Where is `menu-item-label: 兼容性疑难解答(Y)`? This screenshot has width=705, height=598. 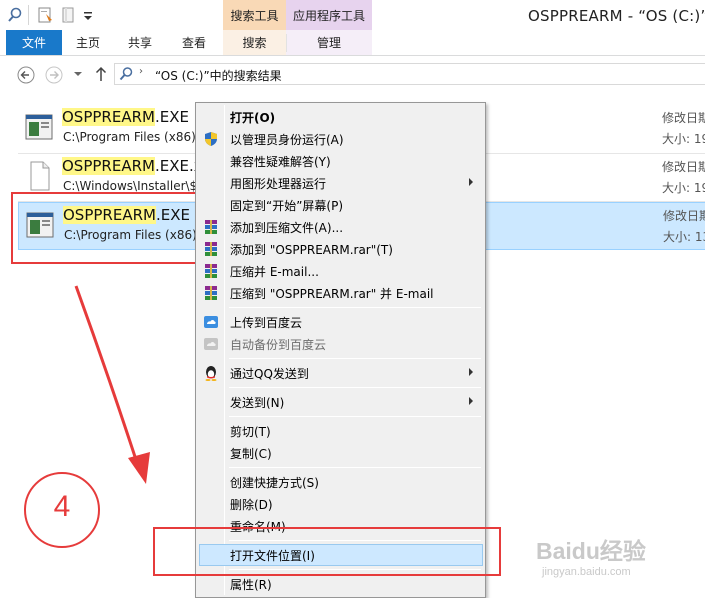 menu-item-label: 兼容性疑难解答(Y) is located at coordinates (280, 162).